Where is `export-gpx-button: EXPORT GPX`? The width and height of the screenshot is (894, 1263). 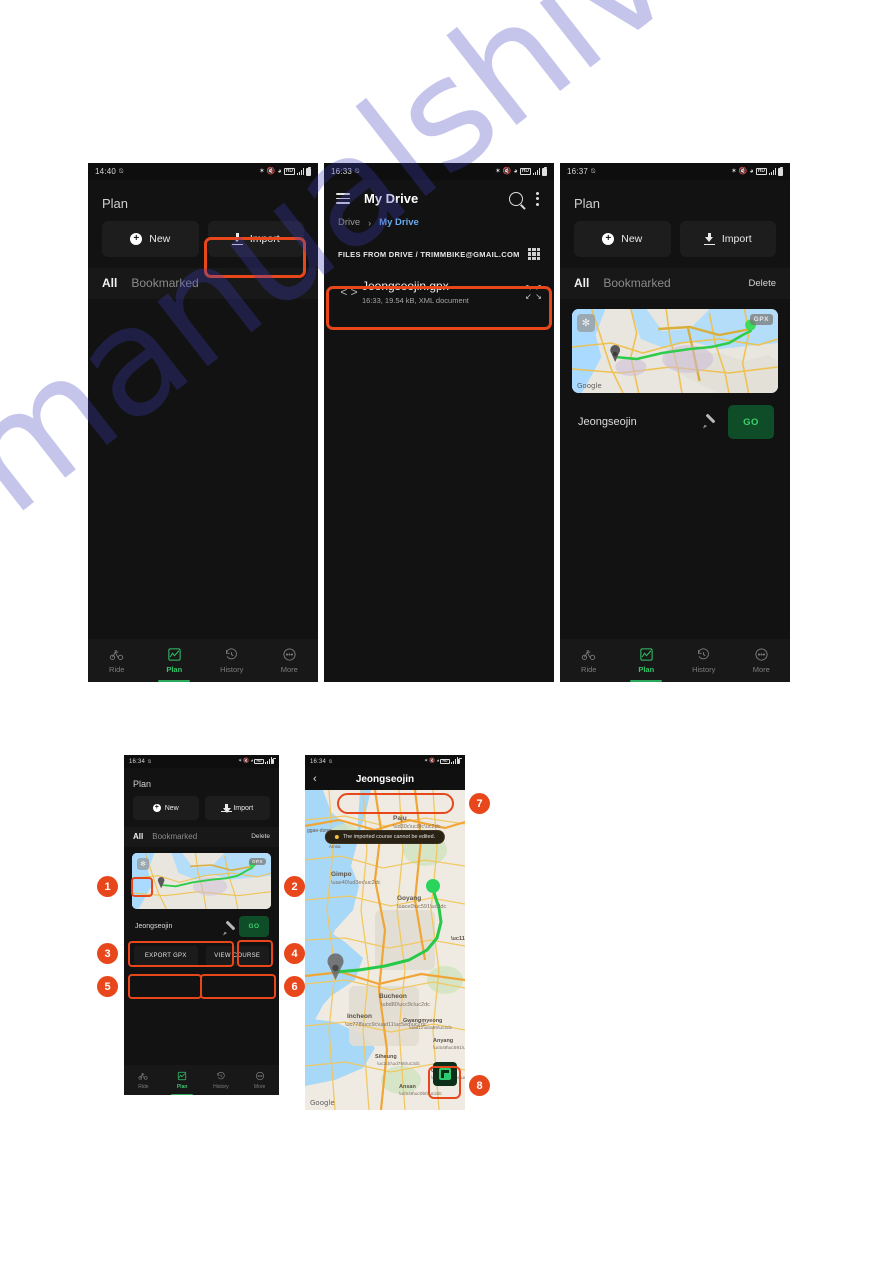 export-gpx-button: EXPORT GPX is located at coordinates (166, 956).